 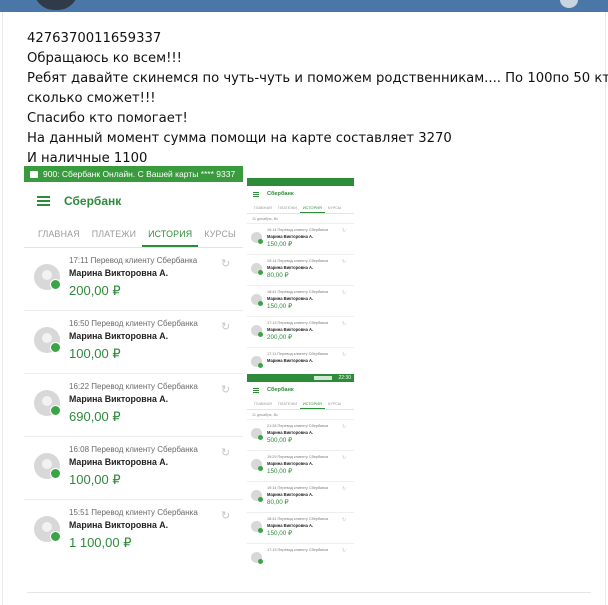 What do you see at coordinates (300, 378) in the screenshot?
I see `status-bar: 22:30` at bounding box center [300, 378].